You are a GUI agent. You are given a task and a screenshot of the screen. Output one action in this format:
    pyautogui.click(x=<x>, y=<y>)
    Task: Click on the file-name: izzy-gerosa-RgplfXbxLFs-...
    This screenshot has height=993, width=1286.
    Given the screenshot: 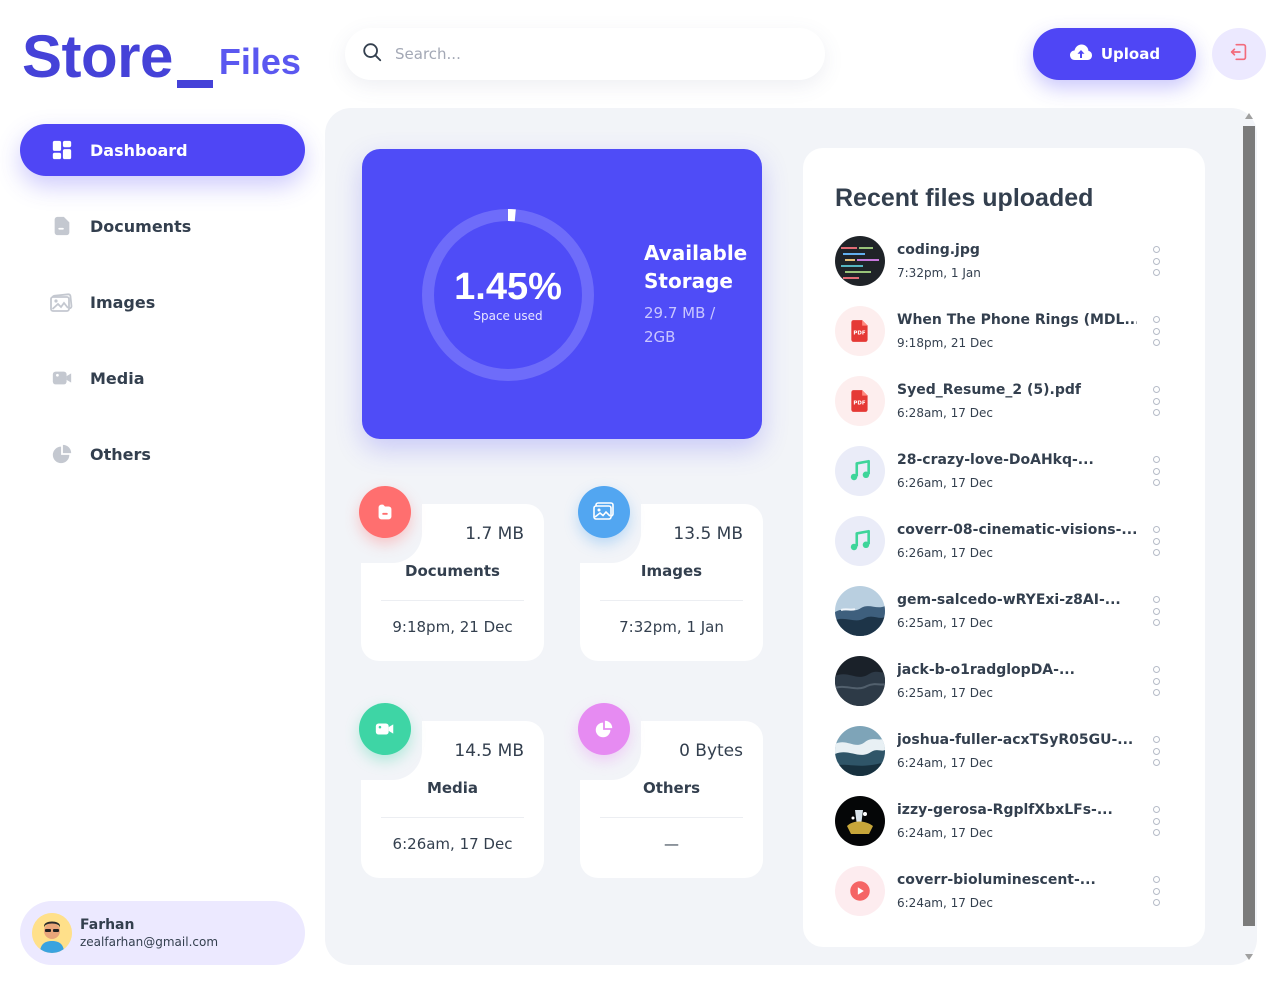 What is the action you would take?
    pyautogui.click(x=1005, y=810)
    